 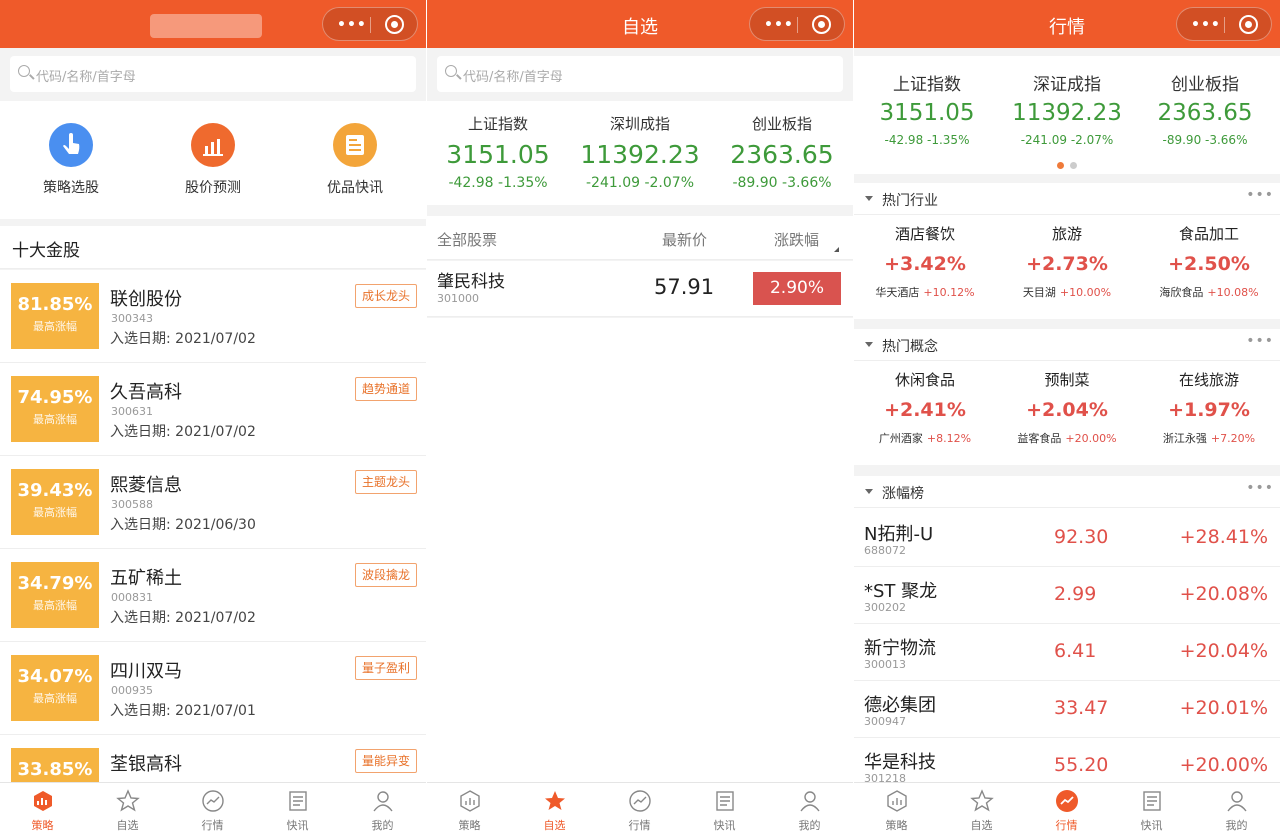 I want to click on table-row: 德必集团 300947 33.47 +20.01%, so click(x=1067, y=709).